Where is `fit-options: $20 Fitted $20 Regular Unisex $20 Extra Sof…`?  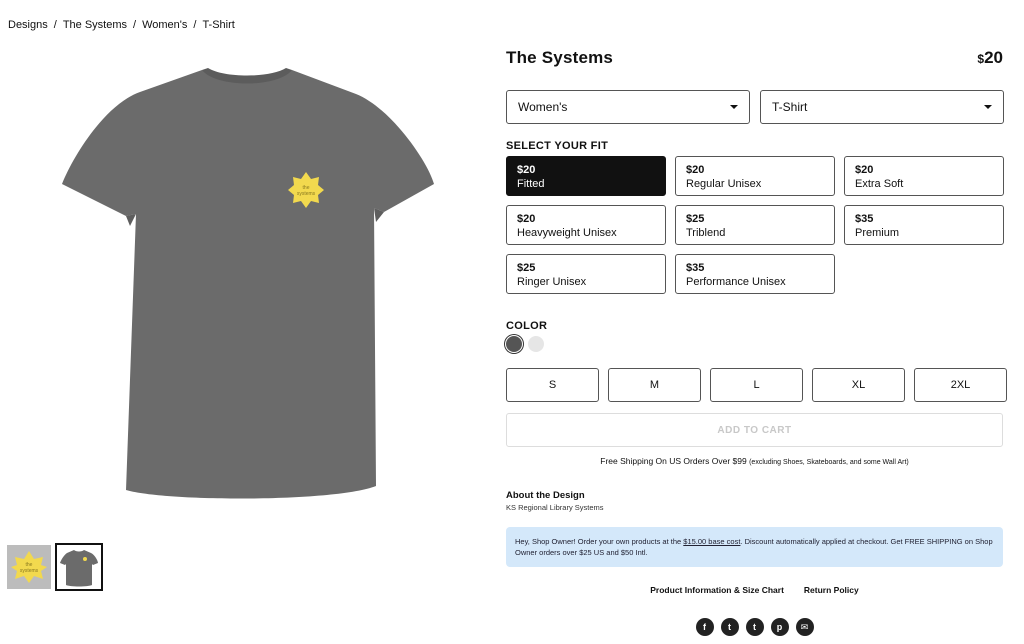 fit-options: $20 Fitted $20 Regular Unisex $20 Extra Sof… is located at coordinates (755, 225).